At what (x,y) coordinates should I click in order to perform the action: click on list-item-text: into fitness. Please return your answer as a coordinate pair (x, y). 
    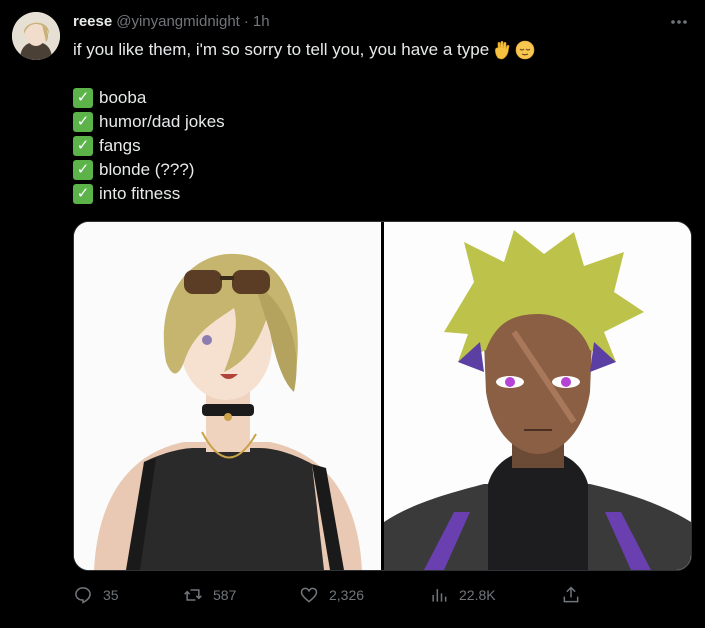
    Looking at the image, I should click on (140, 193).